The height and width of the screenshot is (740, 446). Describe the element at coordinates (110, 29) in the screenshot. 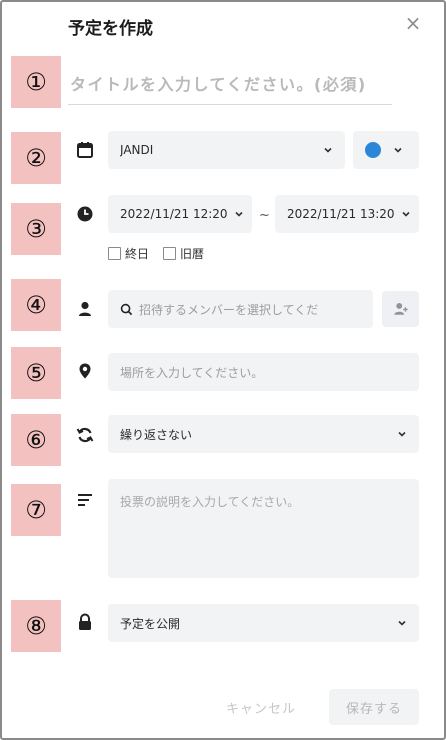

I see `dialog-title: 予定を作成` at that location.